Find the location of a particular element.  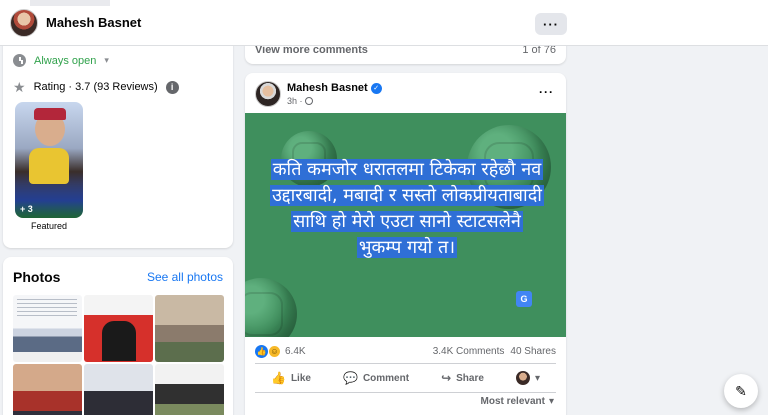

post-author-name: Mahesh Basnet is located at coordinates (327, 88).